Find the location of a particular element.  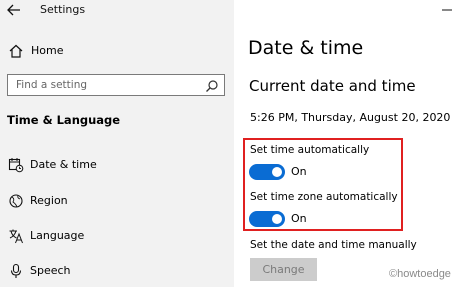

set-time-auto-toggle is located at coordinates (267, 172).